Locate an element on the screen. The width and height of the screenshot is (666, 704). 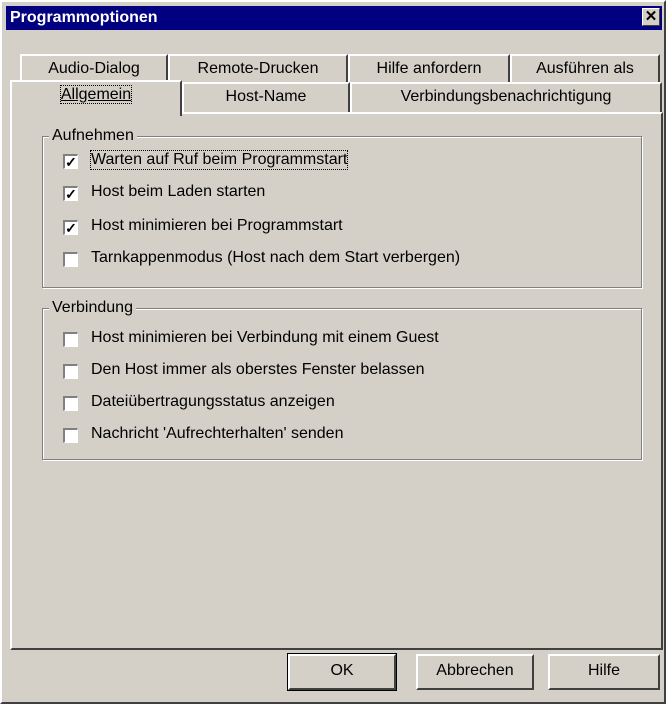
ok-label: OK is located at coordinates (342, 670).